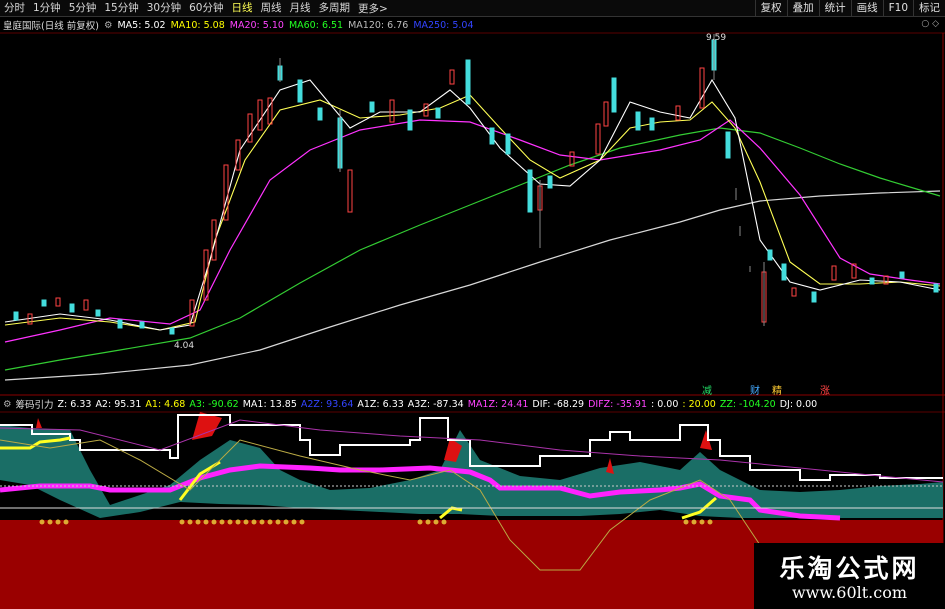  What do you see at coordinates (256, 25) in the screenshot?
I see `ma20-value: MA20: 5.10` at bounding box center [256, 25].